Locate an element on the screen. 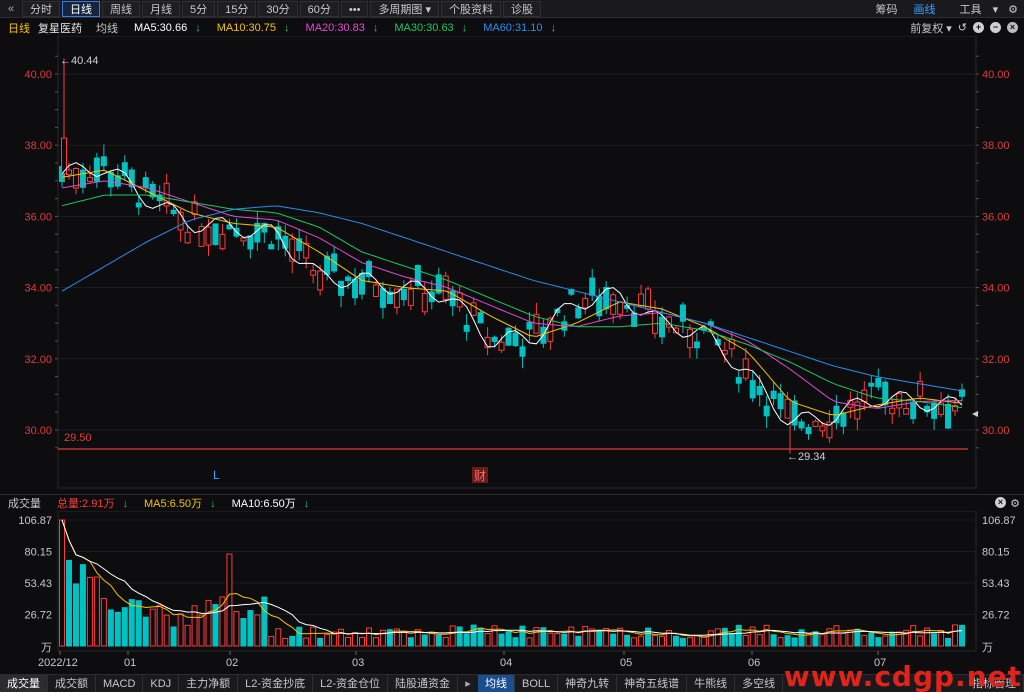 This screenshot has width=1024, height=692. draw-line-button: 画线 is located at coordinates (925, 9).